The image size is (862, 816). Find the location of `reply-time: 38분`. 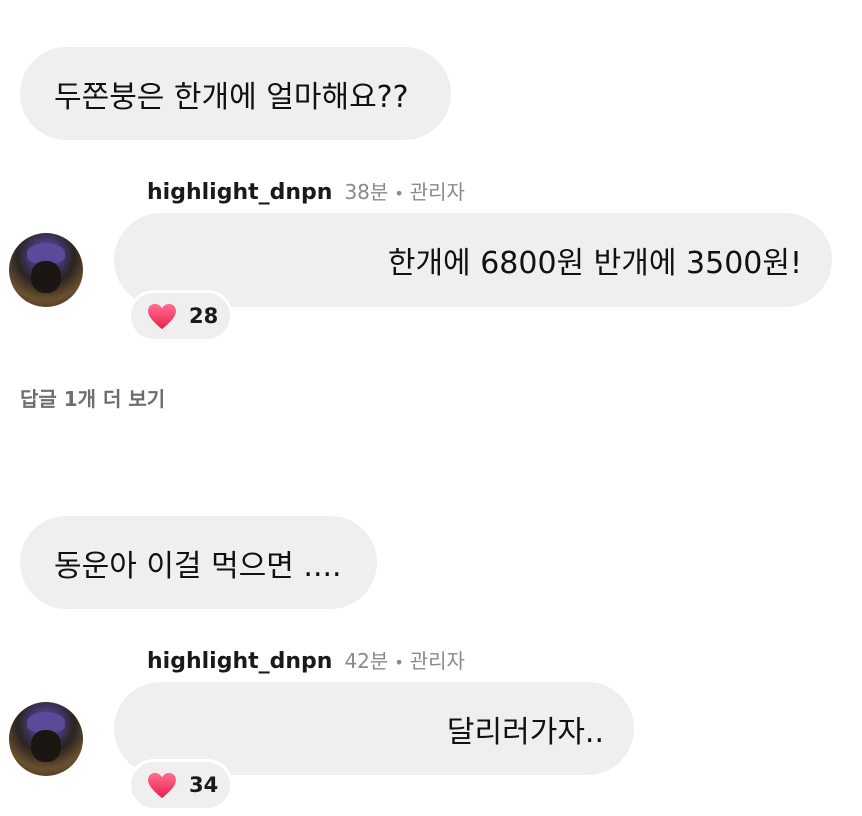

reply-time: 38분 is located at coordinates (366, 192).